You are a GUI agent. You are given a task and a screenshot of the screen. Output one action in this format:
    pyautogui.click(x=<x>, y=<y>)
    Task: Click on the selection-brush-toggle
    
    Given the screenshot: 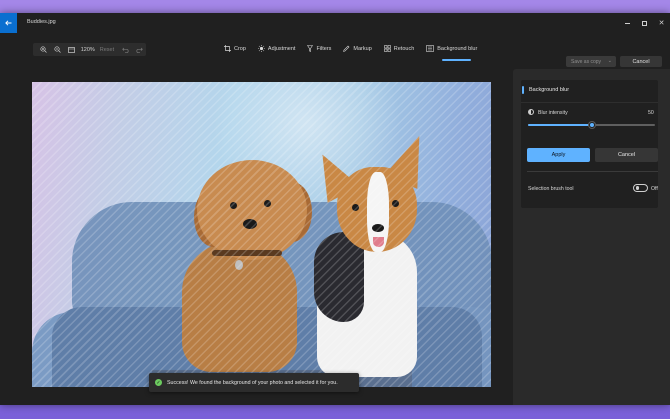 What is the action you would take?
    pyautogui.click(x=640, y=188)
    